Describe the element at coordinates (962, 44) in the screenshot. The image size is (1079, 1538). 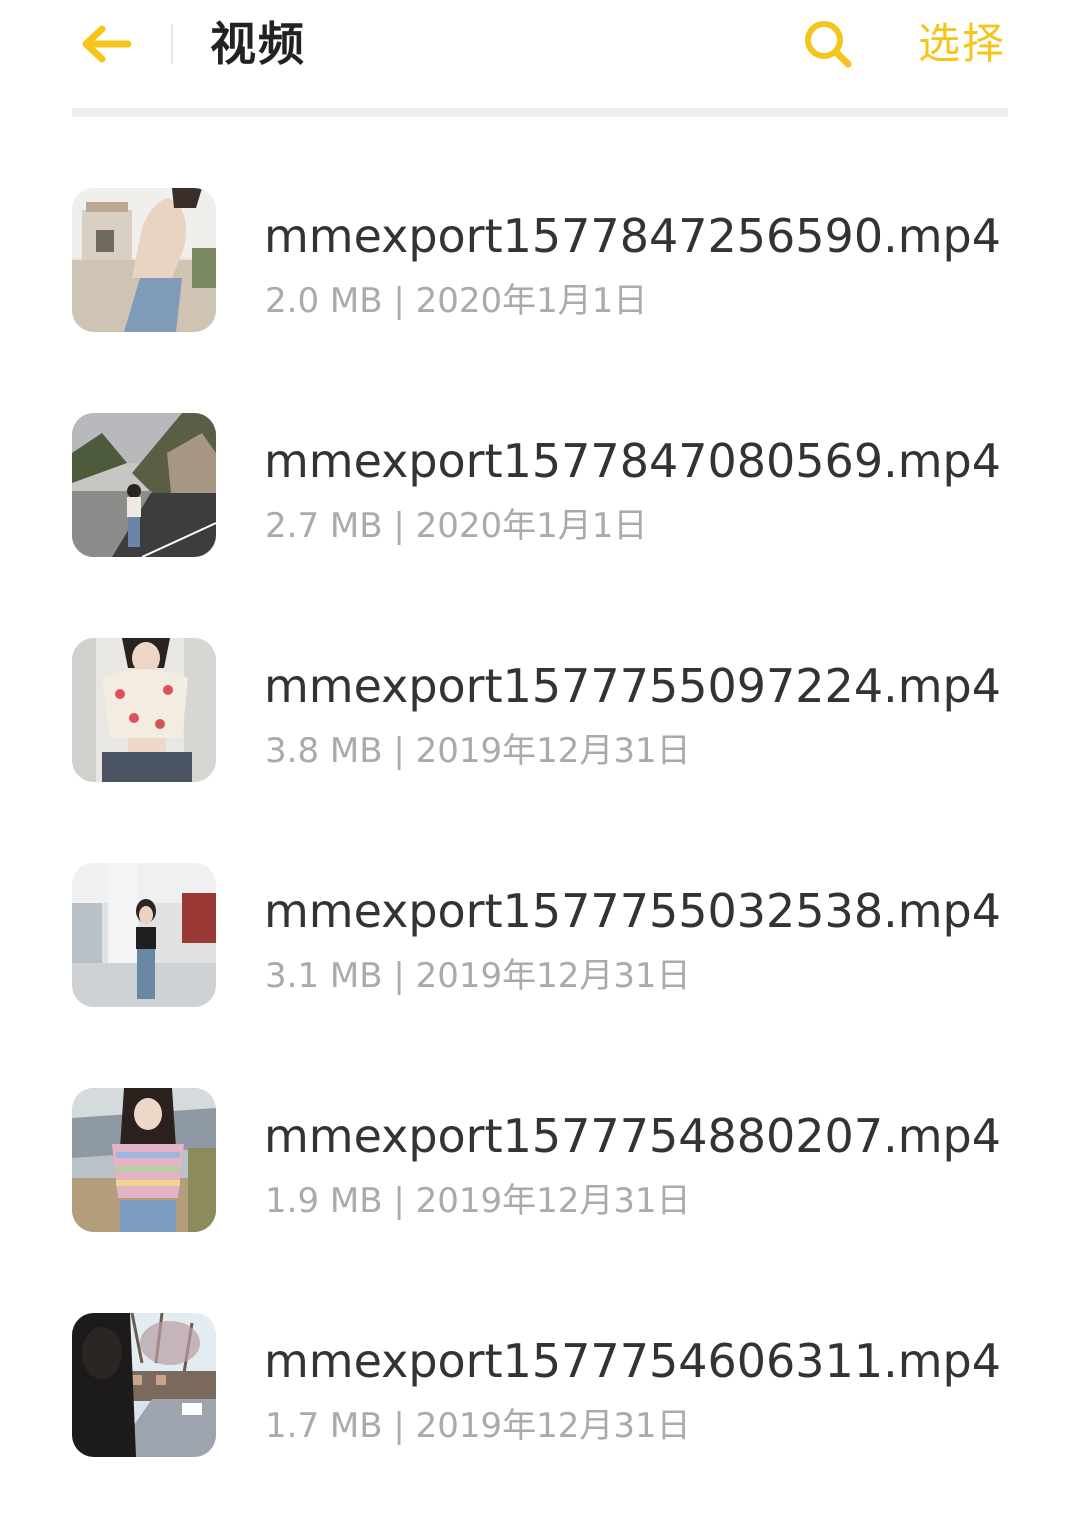
I see `select-button: 选择` at that location.